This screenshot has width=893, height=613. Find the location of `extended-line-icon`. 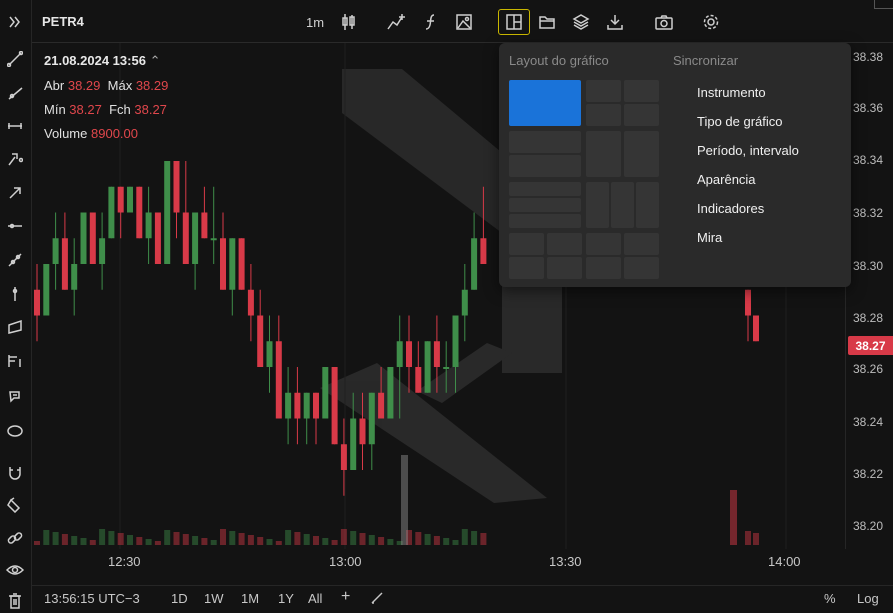

extended-line-icon is located at coordinates (15, 260).